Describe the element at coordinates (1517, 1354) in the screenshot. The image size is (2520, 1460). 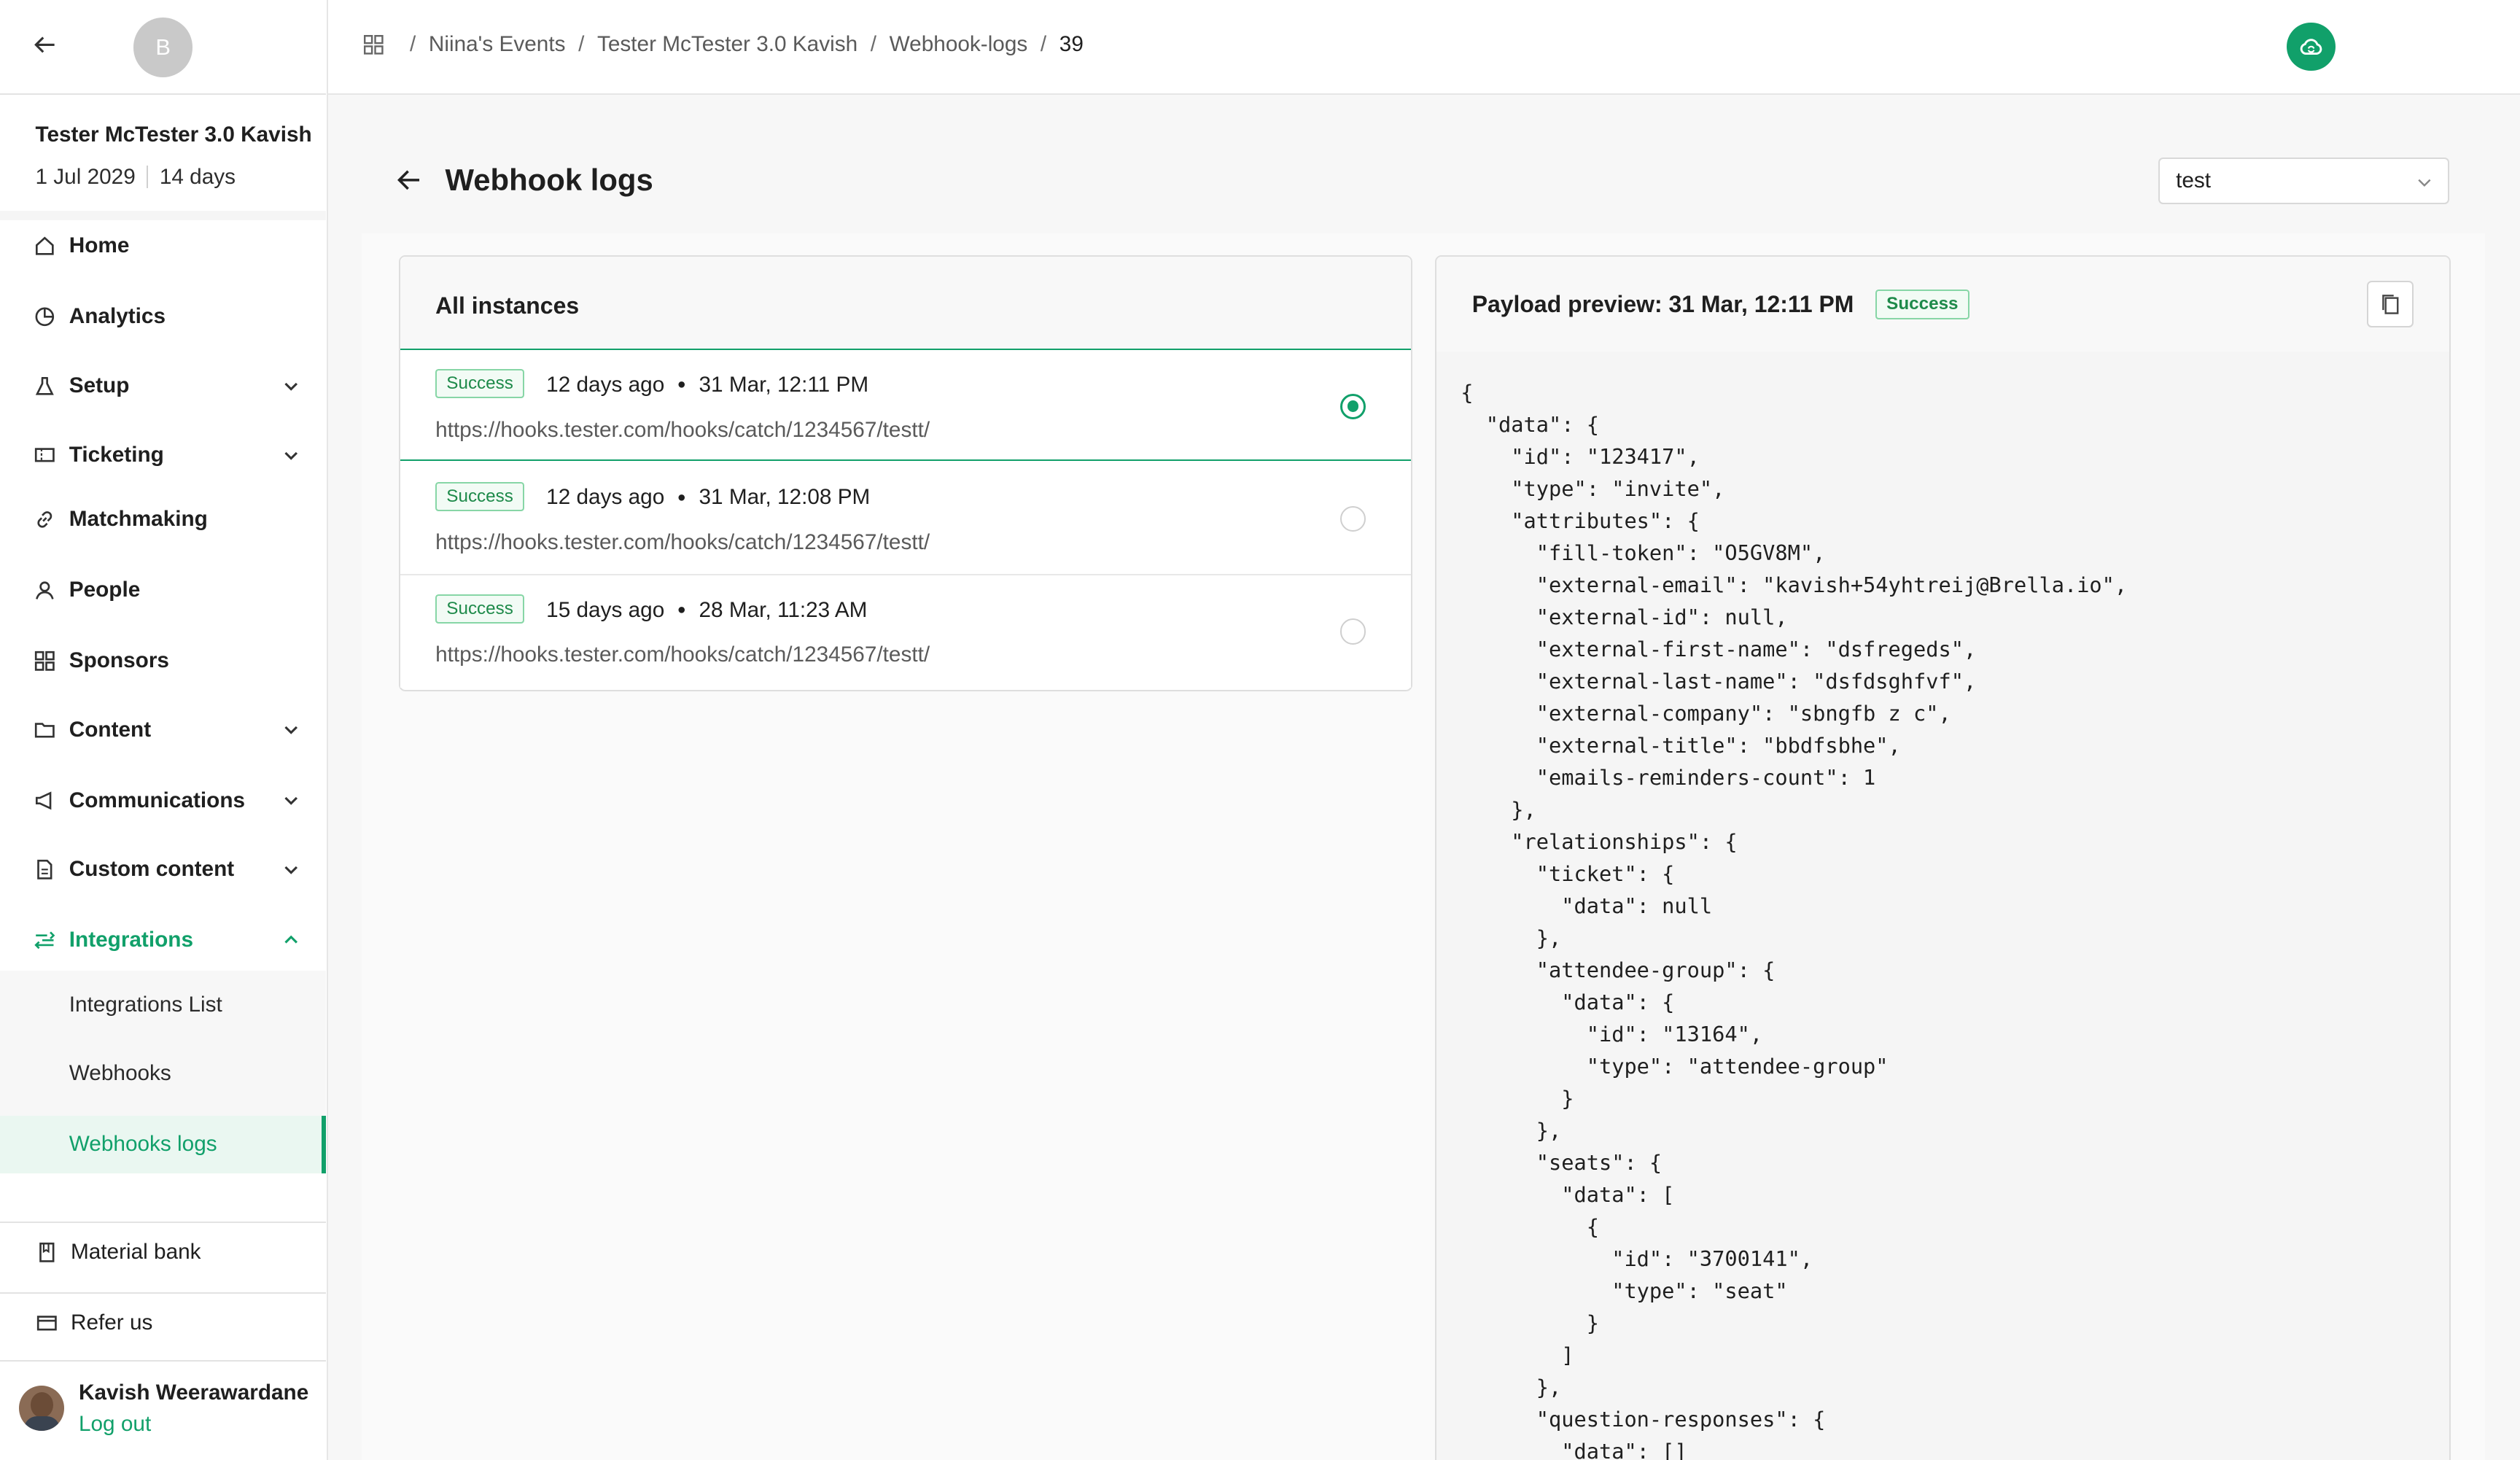
I see `code-line: ]` at that location.